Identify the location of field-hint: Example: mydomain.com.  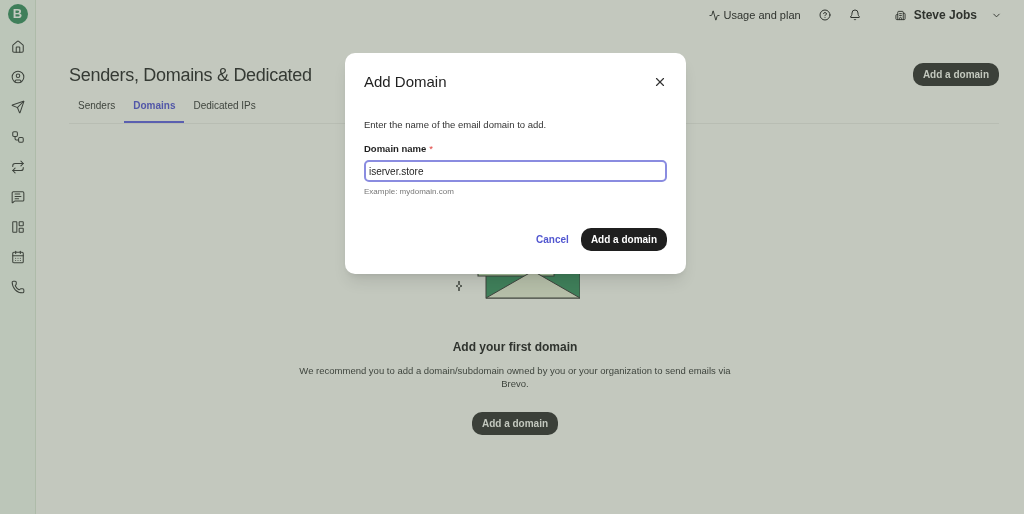
(409, 192).